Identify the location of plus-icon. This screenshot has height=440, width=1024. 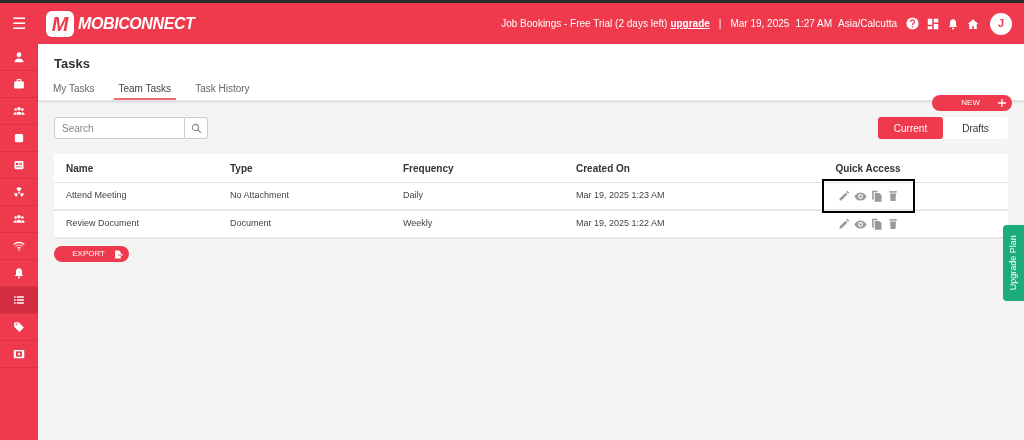
(1002, 103).